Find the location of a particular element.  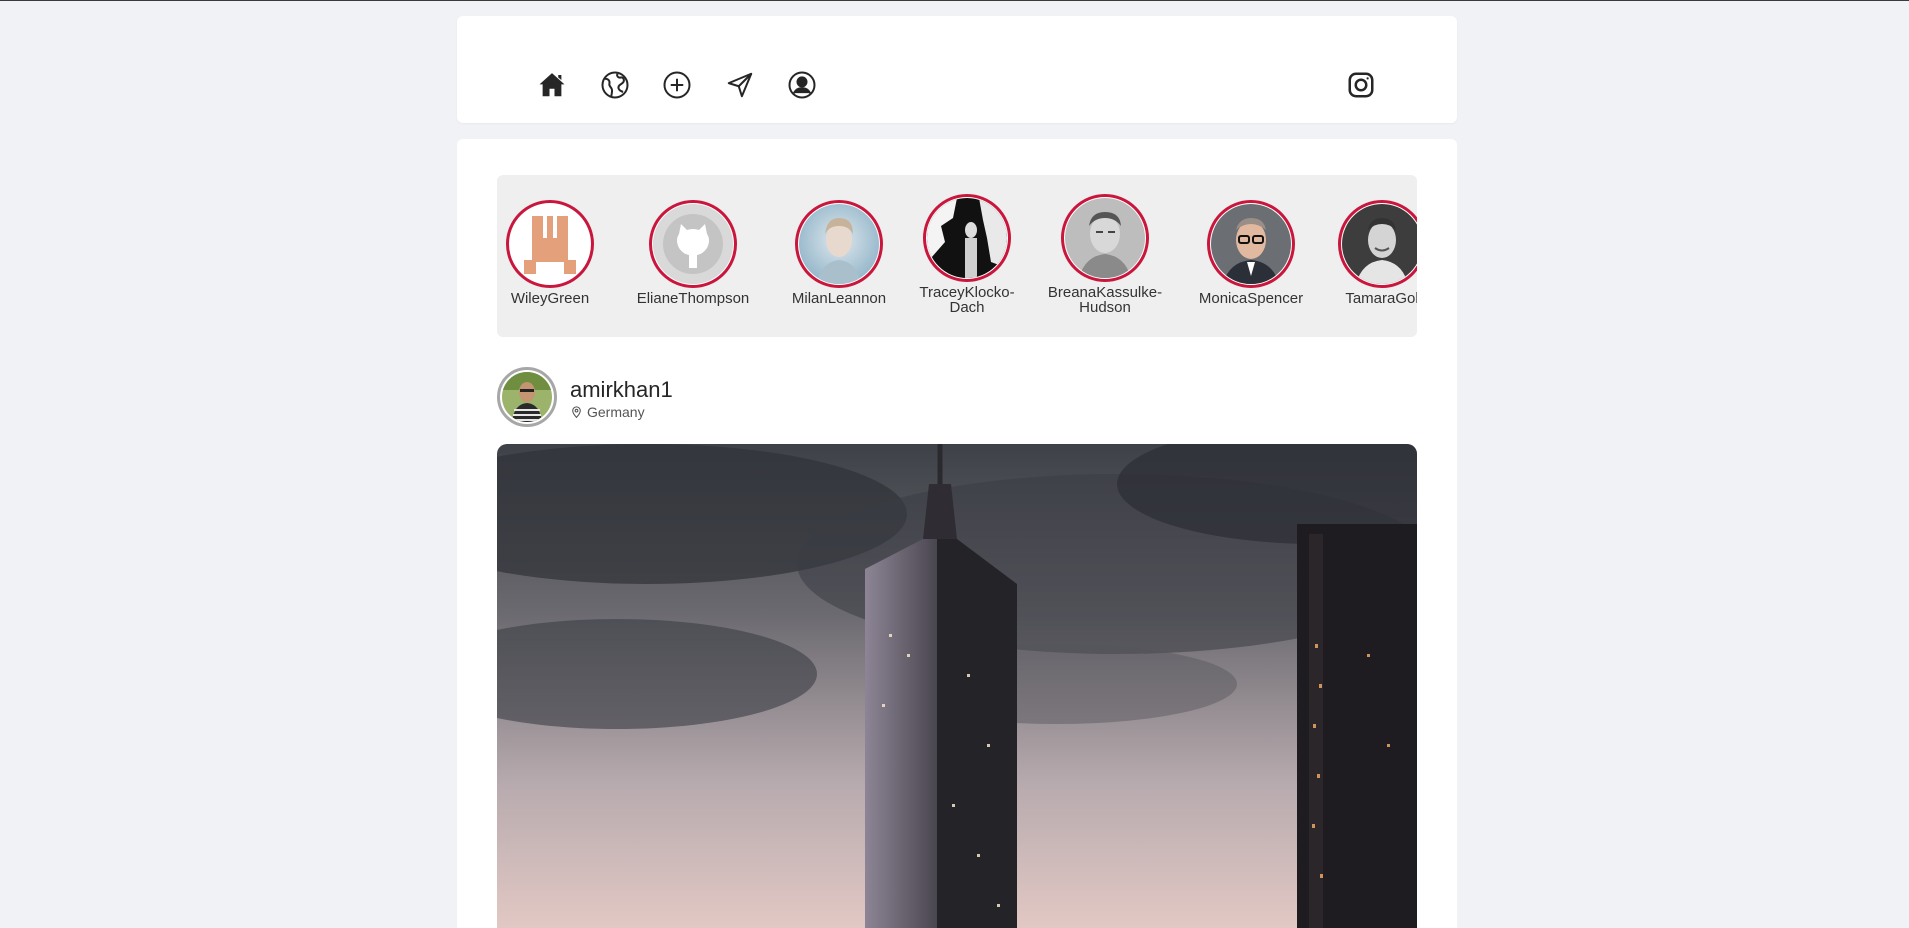

github-octocat-icon is located at coordinates (693, 244).